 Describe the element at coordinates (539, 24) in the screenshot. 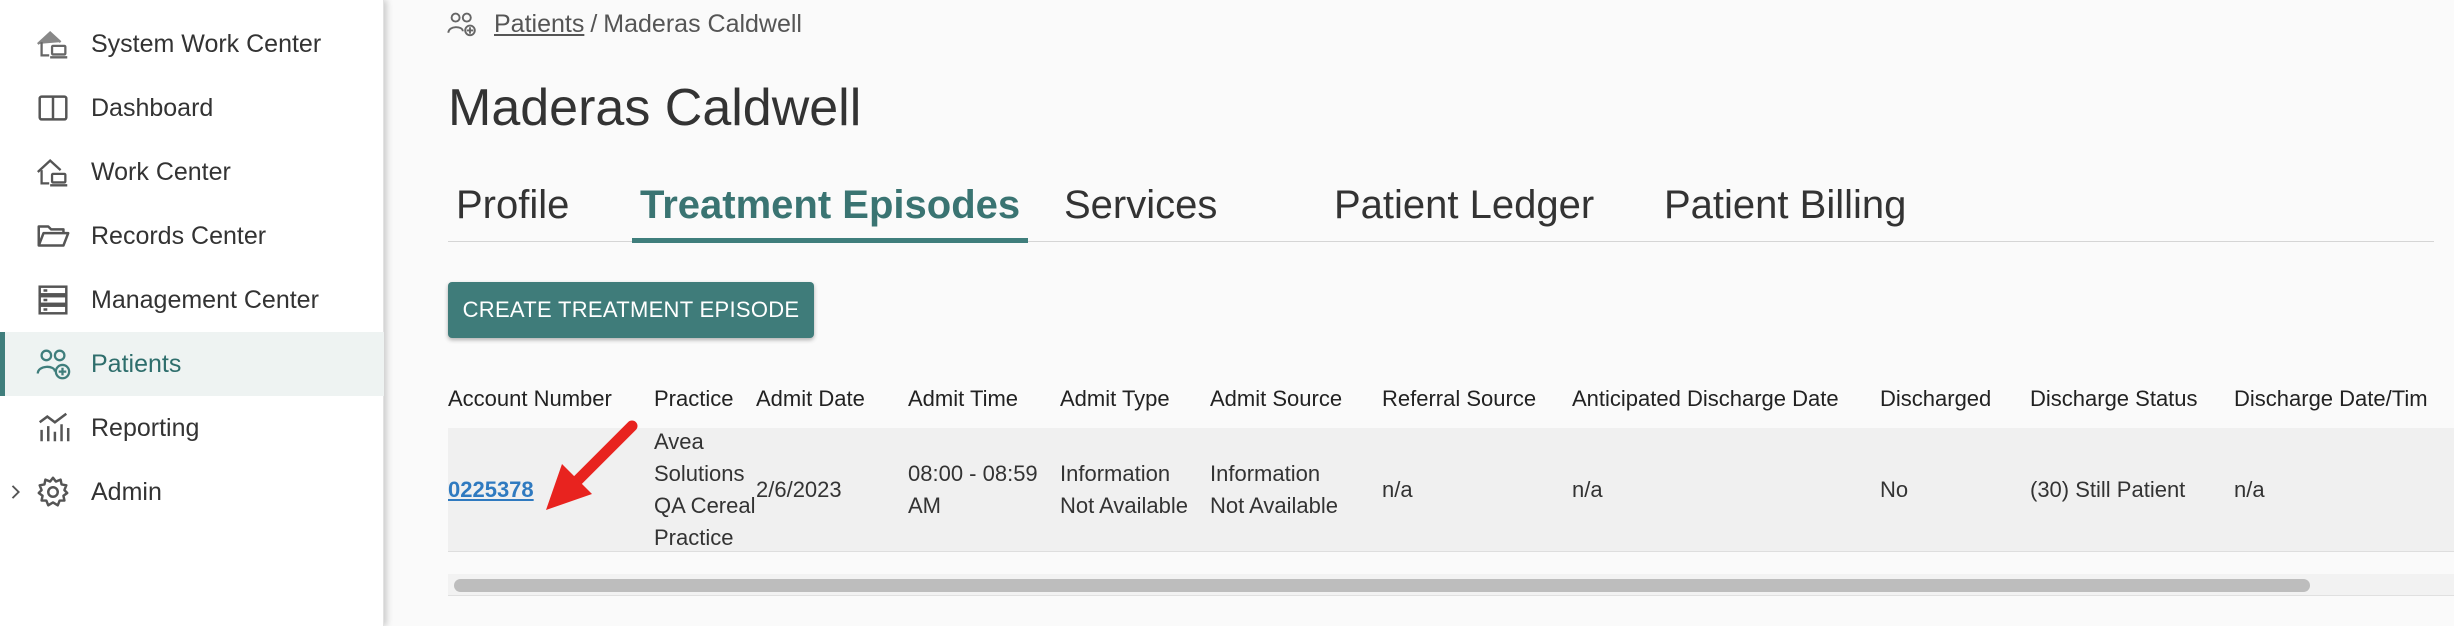

I see `breadcrumb-link-patients: Patients` at that location.